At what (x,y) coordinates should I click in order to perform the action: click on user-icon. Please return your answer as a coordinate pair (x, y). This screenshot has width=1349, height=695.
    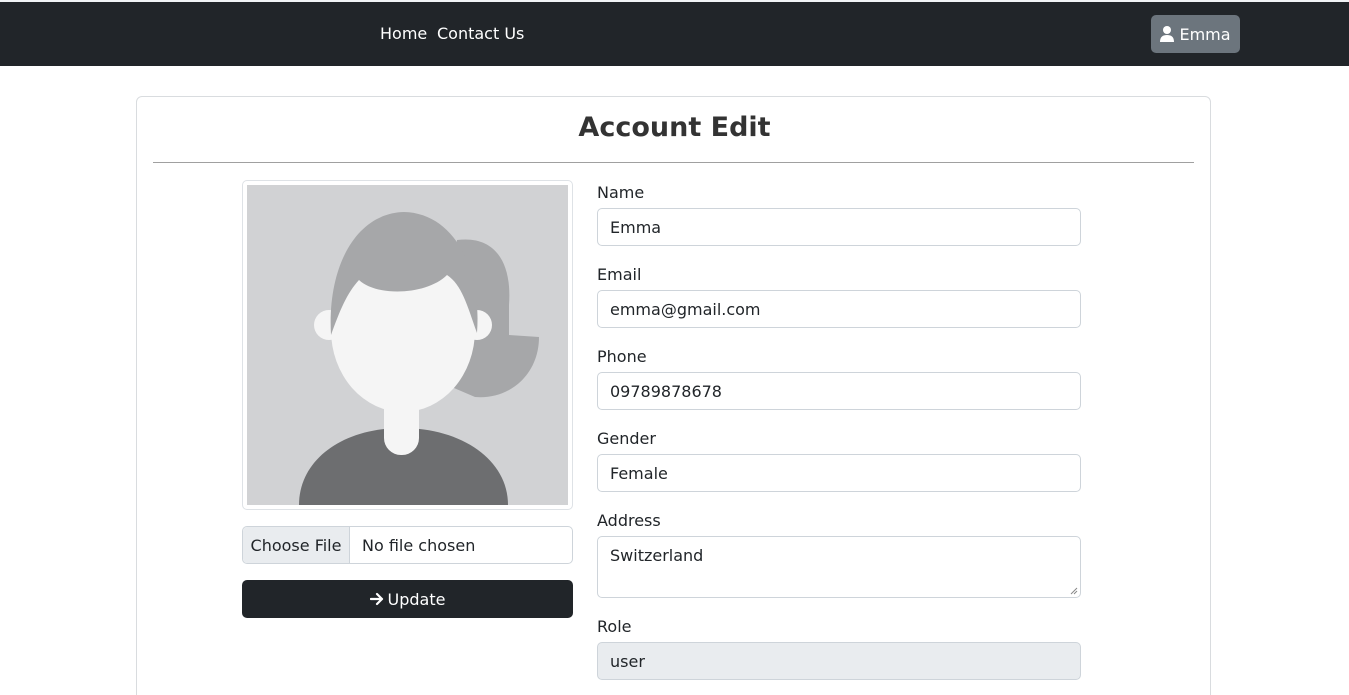
    Looking at the image, I should click on (1167, 34).